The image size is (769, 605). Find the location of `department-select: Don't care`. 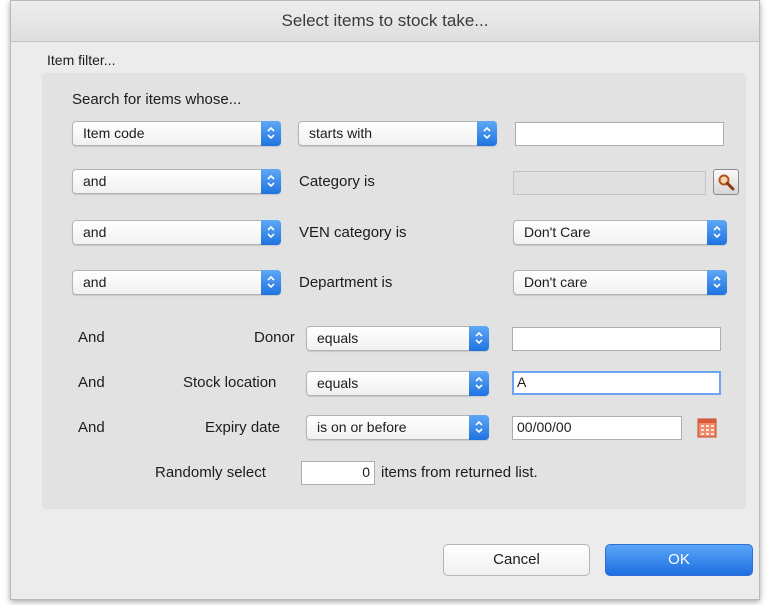

department-select: Don't care is located at coordinates (620, 282).